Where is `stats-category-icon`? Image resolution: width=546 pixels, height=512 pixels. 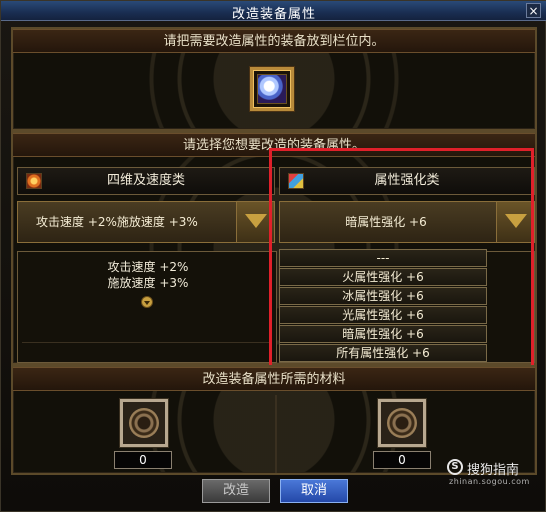
stats-category-icon is located at coordinates (34, 181).